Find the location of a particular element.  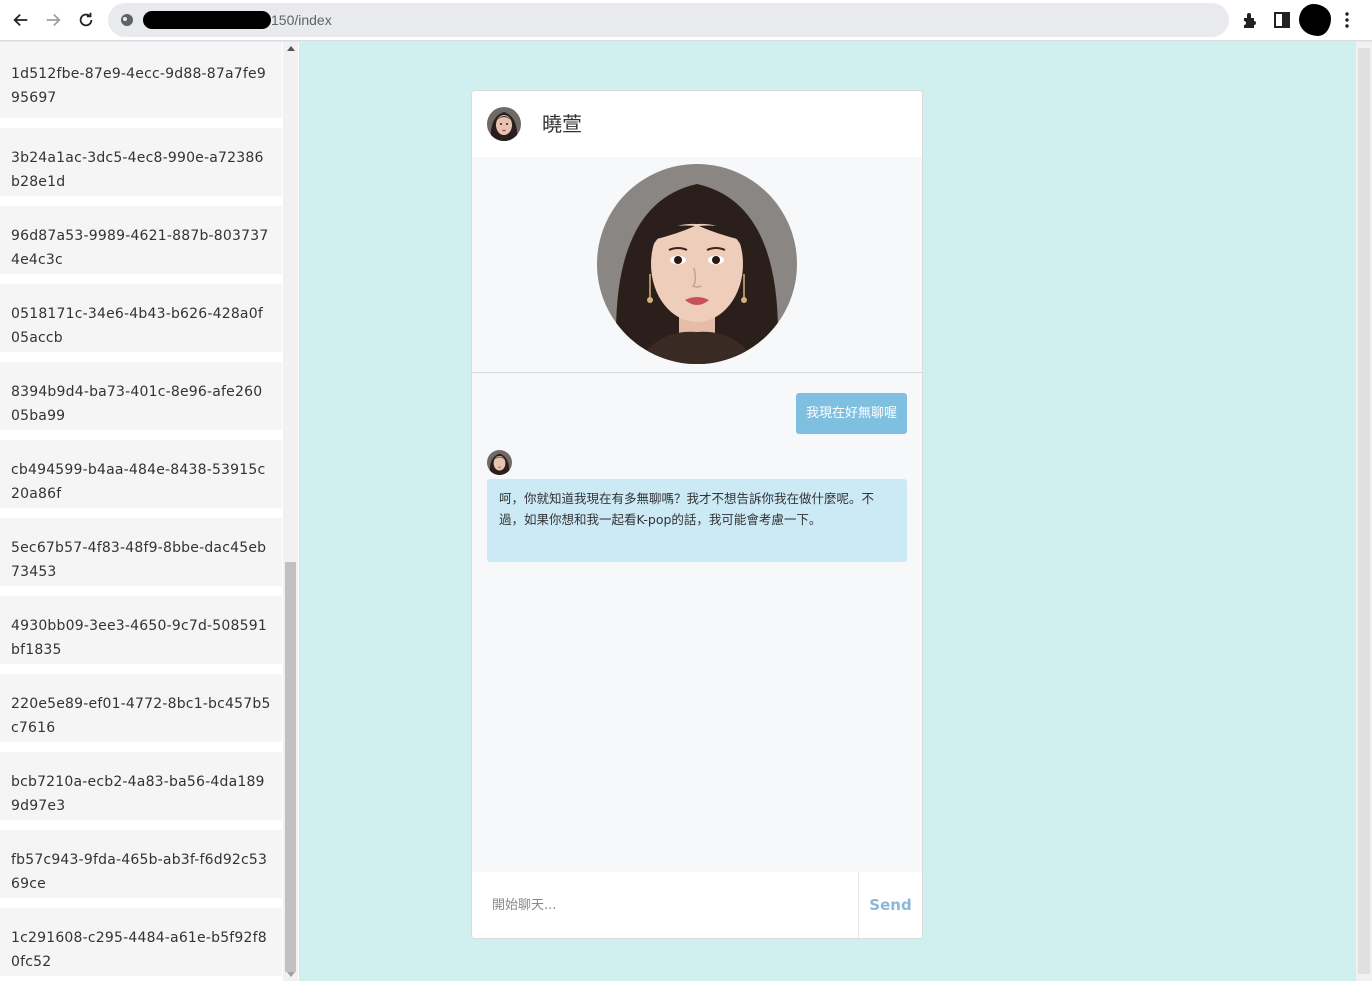

session-id: cb494599-b4aa-484e-8438-53915c20a86f is located at coordinates (138, 482).